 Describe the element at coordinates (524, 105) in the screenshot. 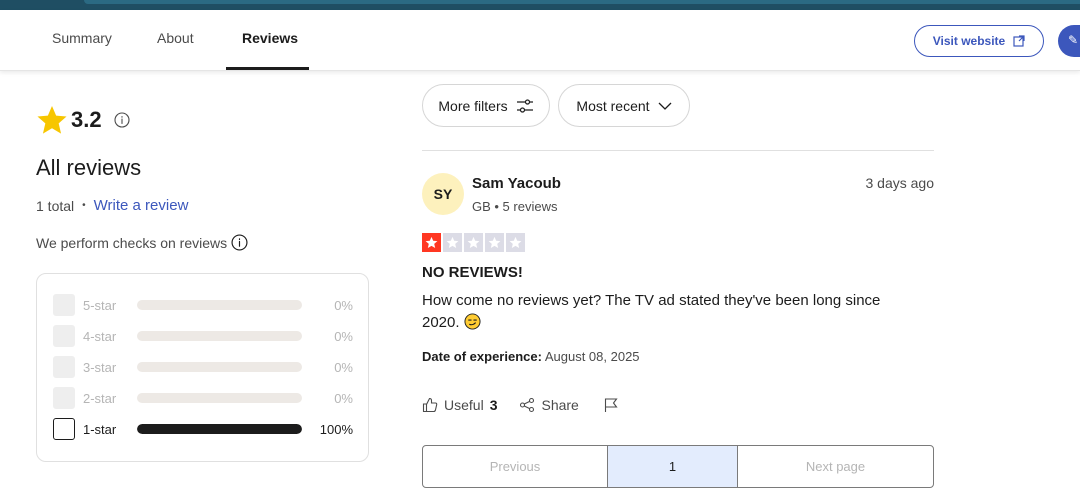

I see `filter-icon` at that location.